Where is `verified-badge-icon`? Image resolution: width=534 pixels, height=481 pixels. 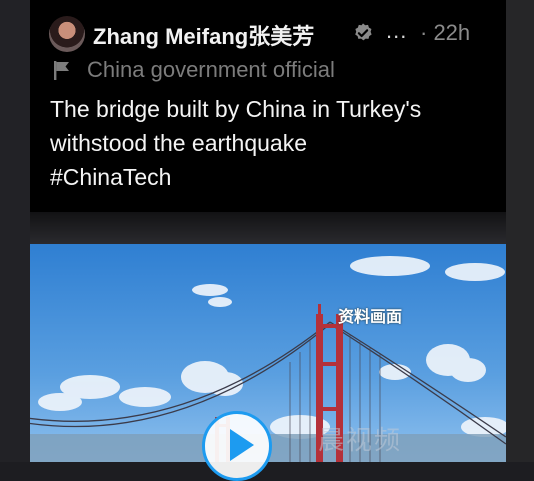 verified-badge-icon is located at coordinates (363, 32).